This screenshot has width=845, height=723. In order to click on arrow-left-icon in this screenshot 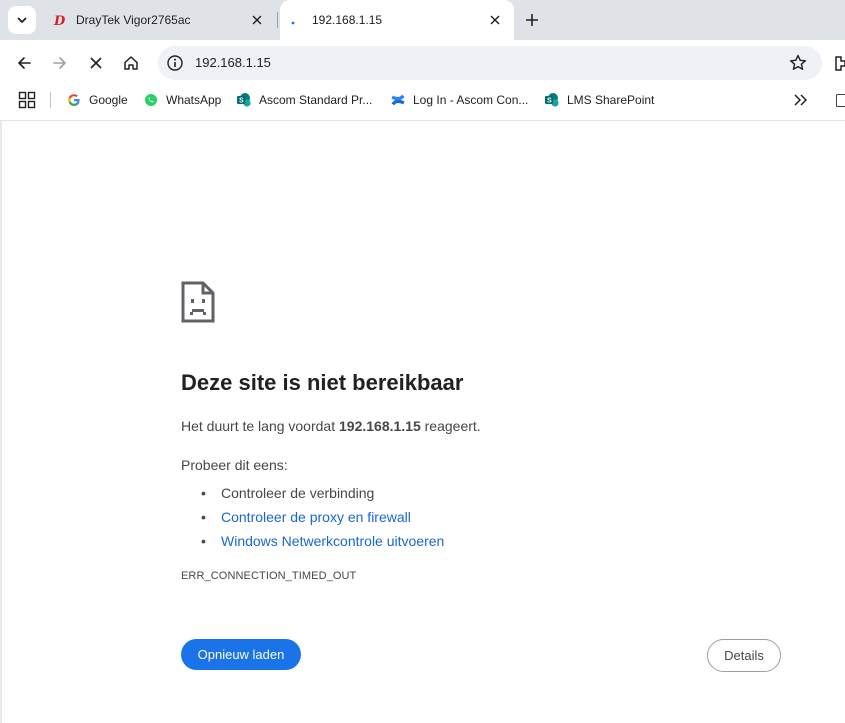, I will do `click(24, 63)`.